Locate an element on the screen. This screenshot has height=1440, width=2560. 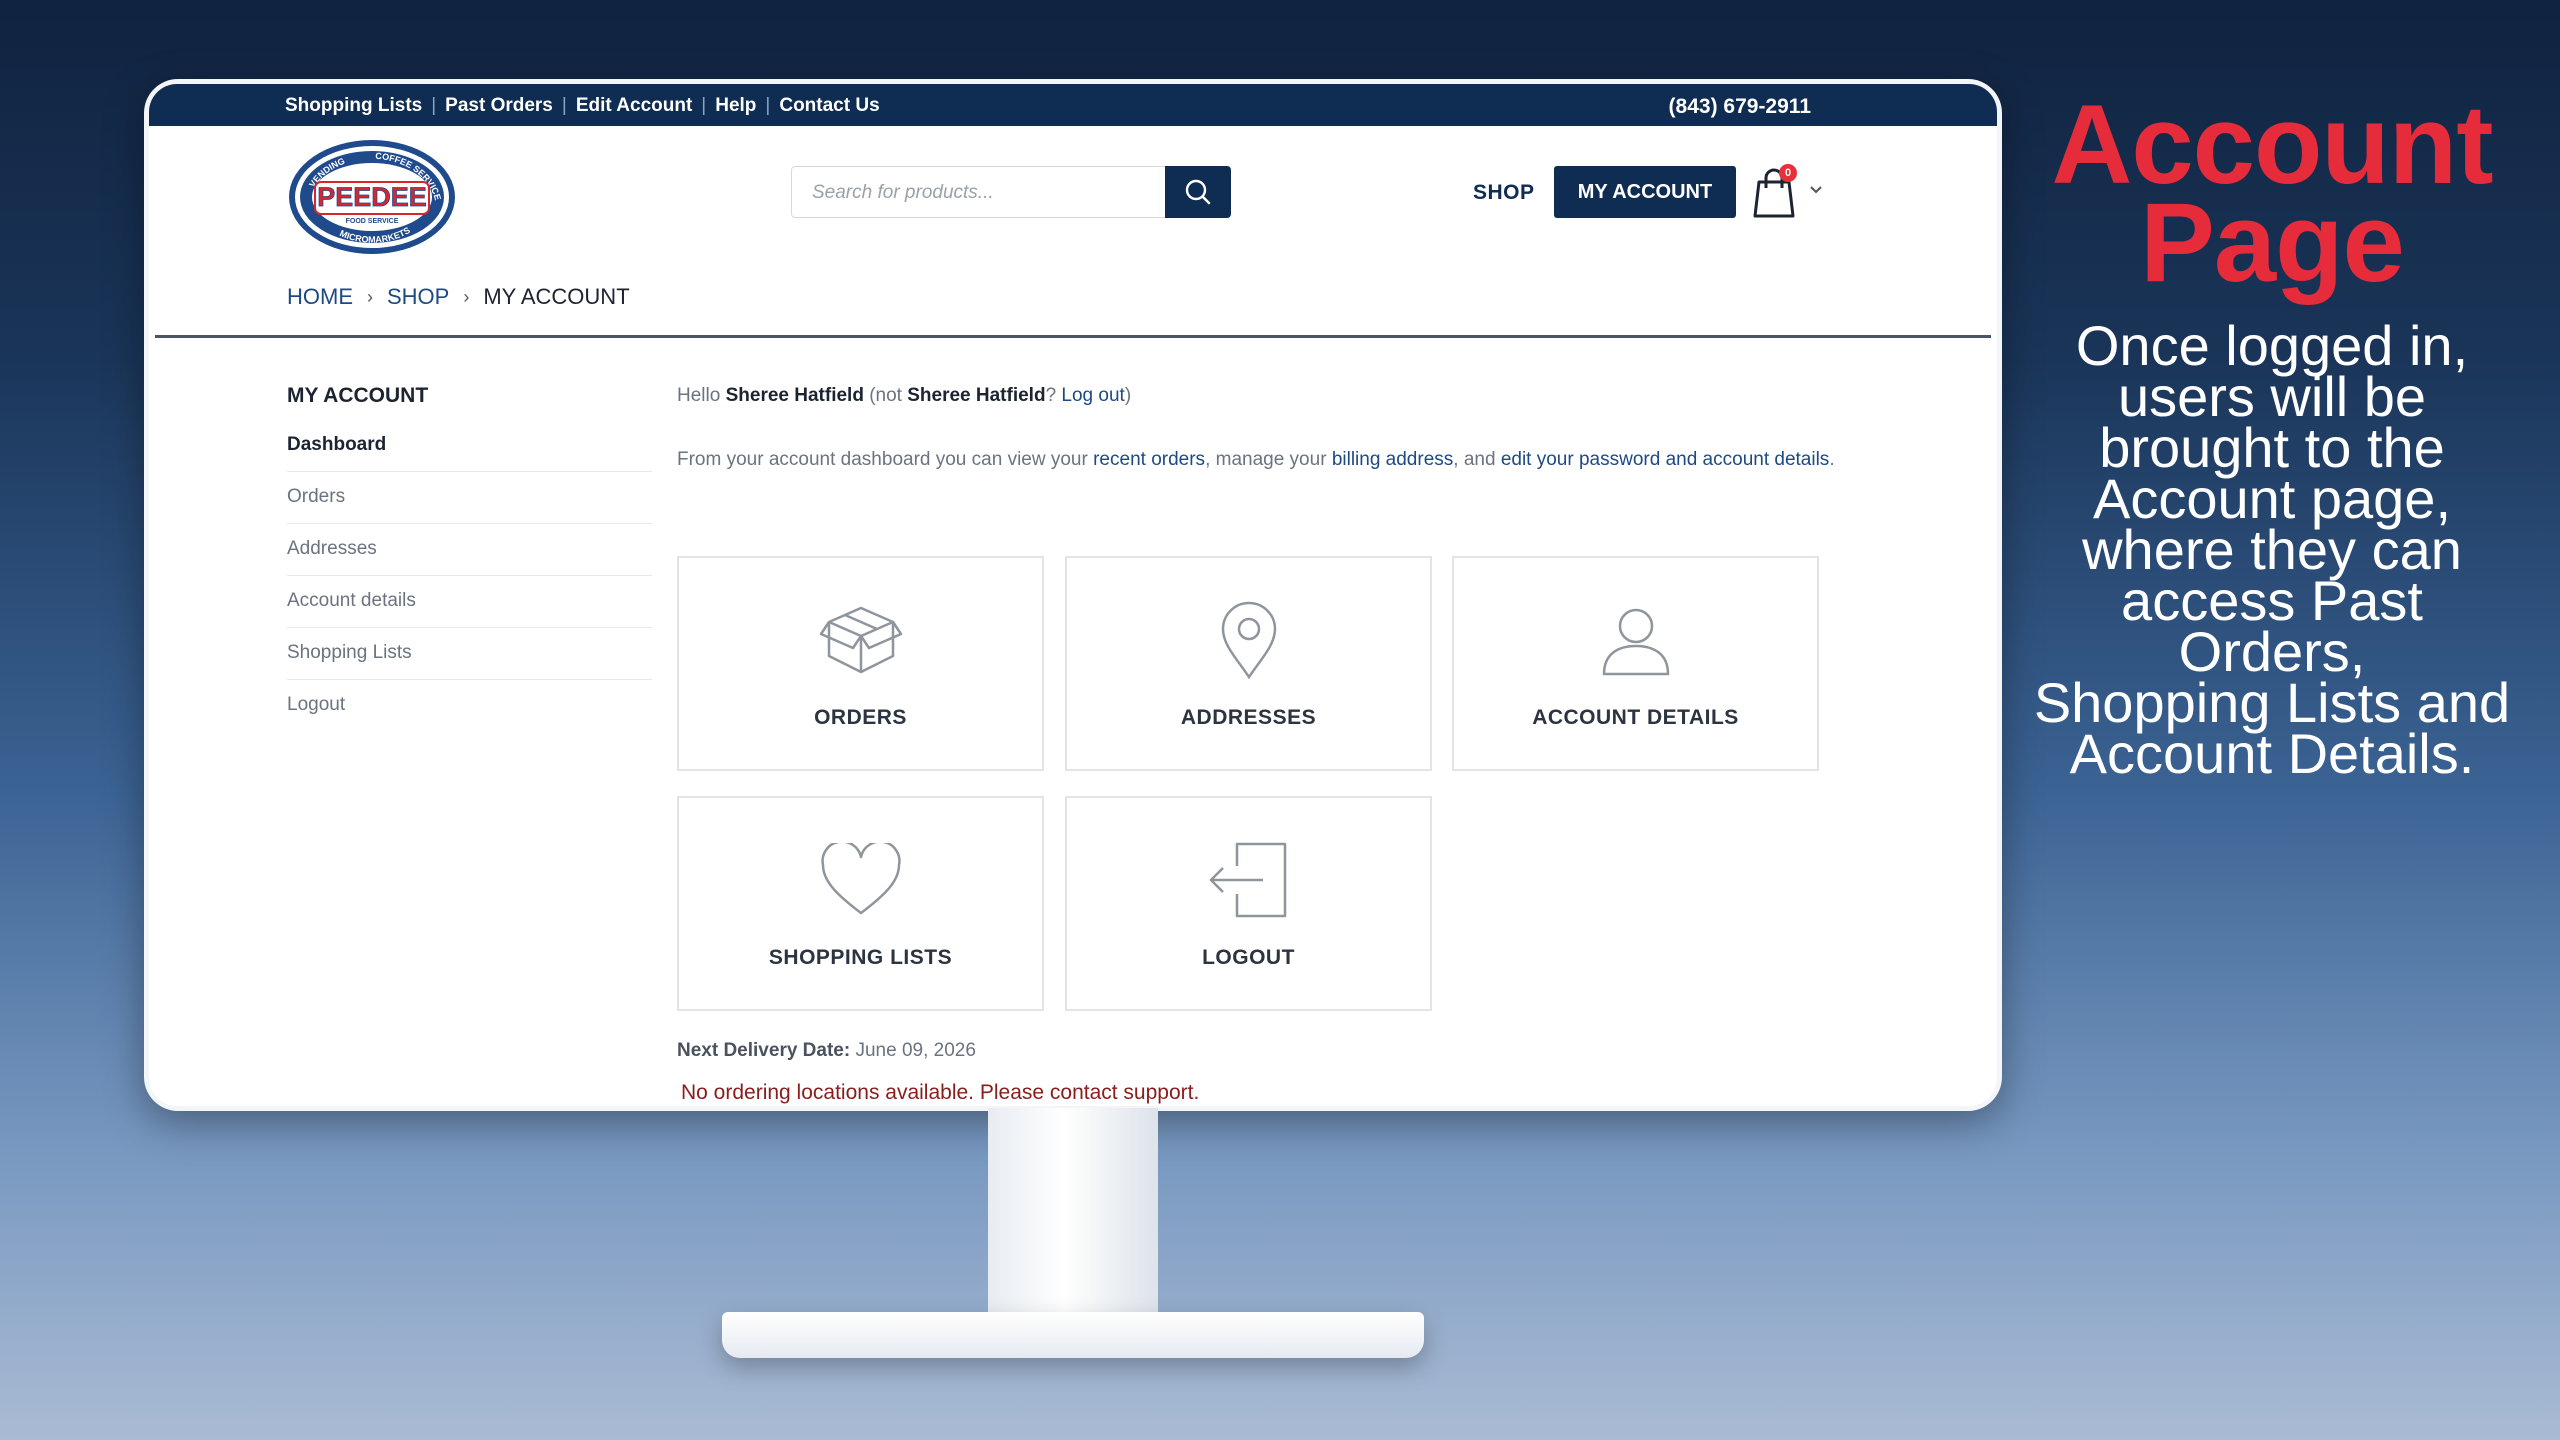
edit-account-link: edit your password and account details is located at coordinates (1665, 459).